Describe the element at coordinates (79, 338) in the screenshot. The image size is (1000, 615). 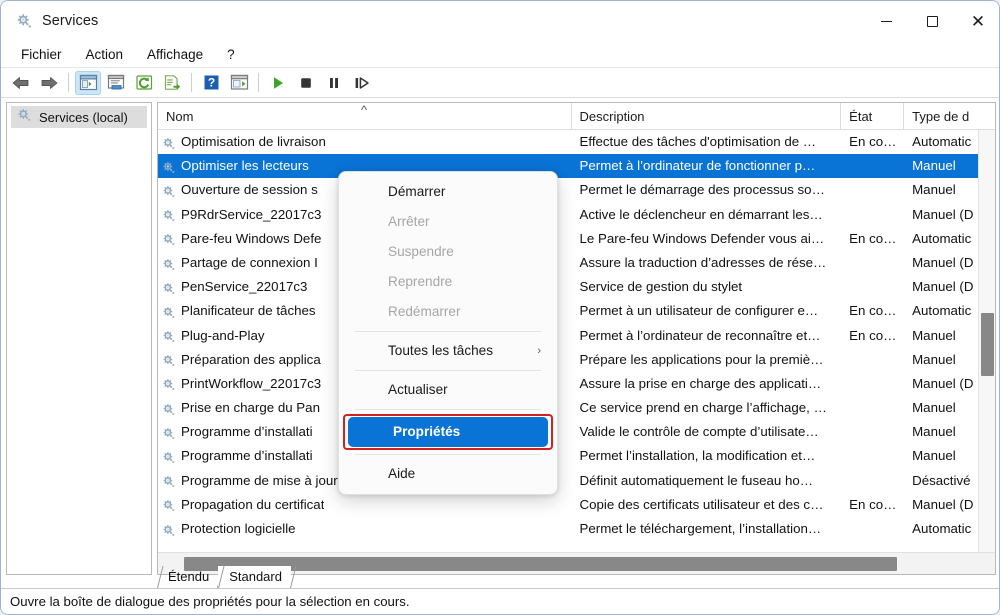
I see `console-tree-pane: Services (local)` at that location.